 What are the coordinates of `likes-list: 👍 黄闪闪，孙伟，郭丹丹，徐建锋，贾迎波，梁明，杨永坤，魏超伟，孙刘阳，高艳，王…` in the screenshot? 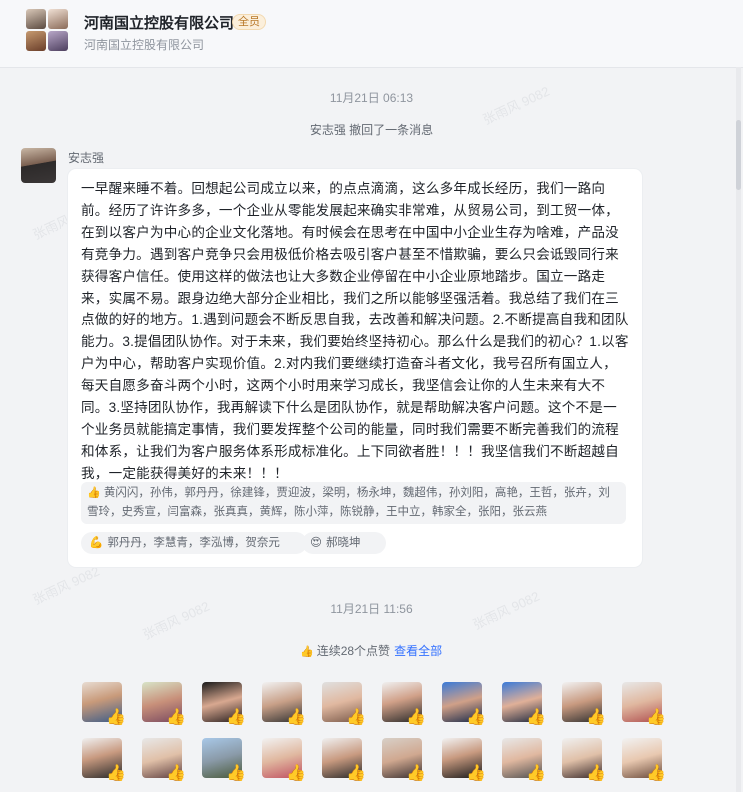 It's located at (353, 503).